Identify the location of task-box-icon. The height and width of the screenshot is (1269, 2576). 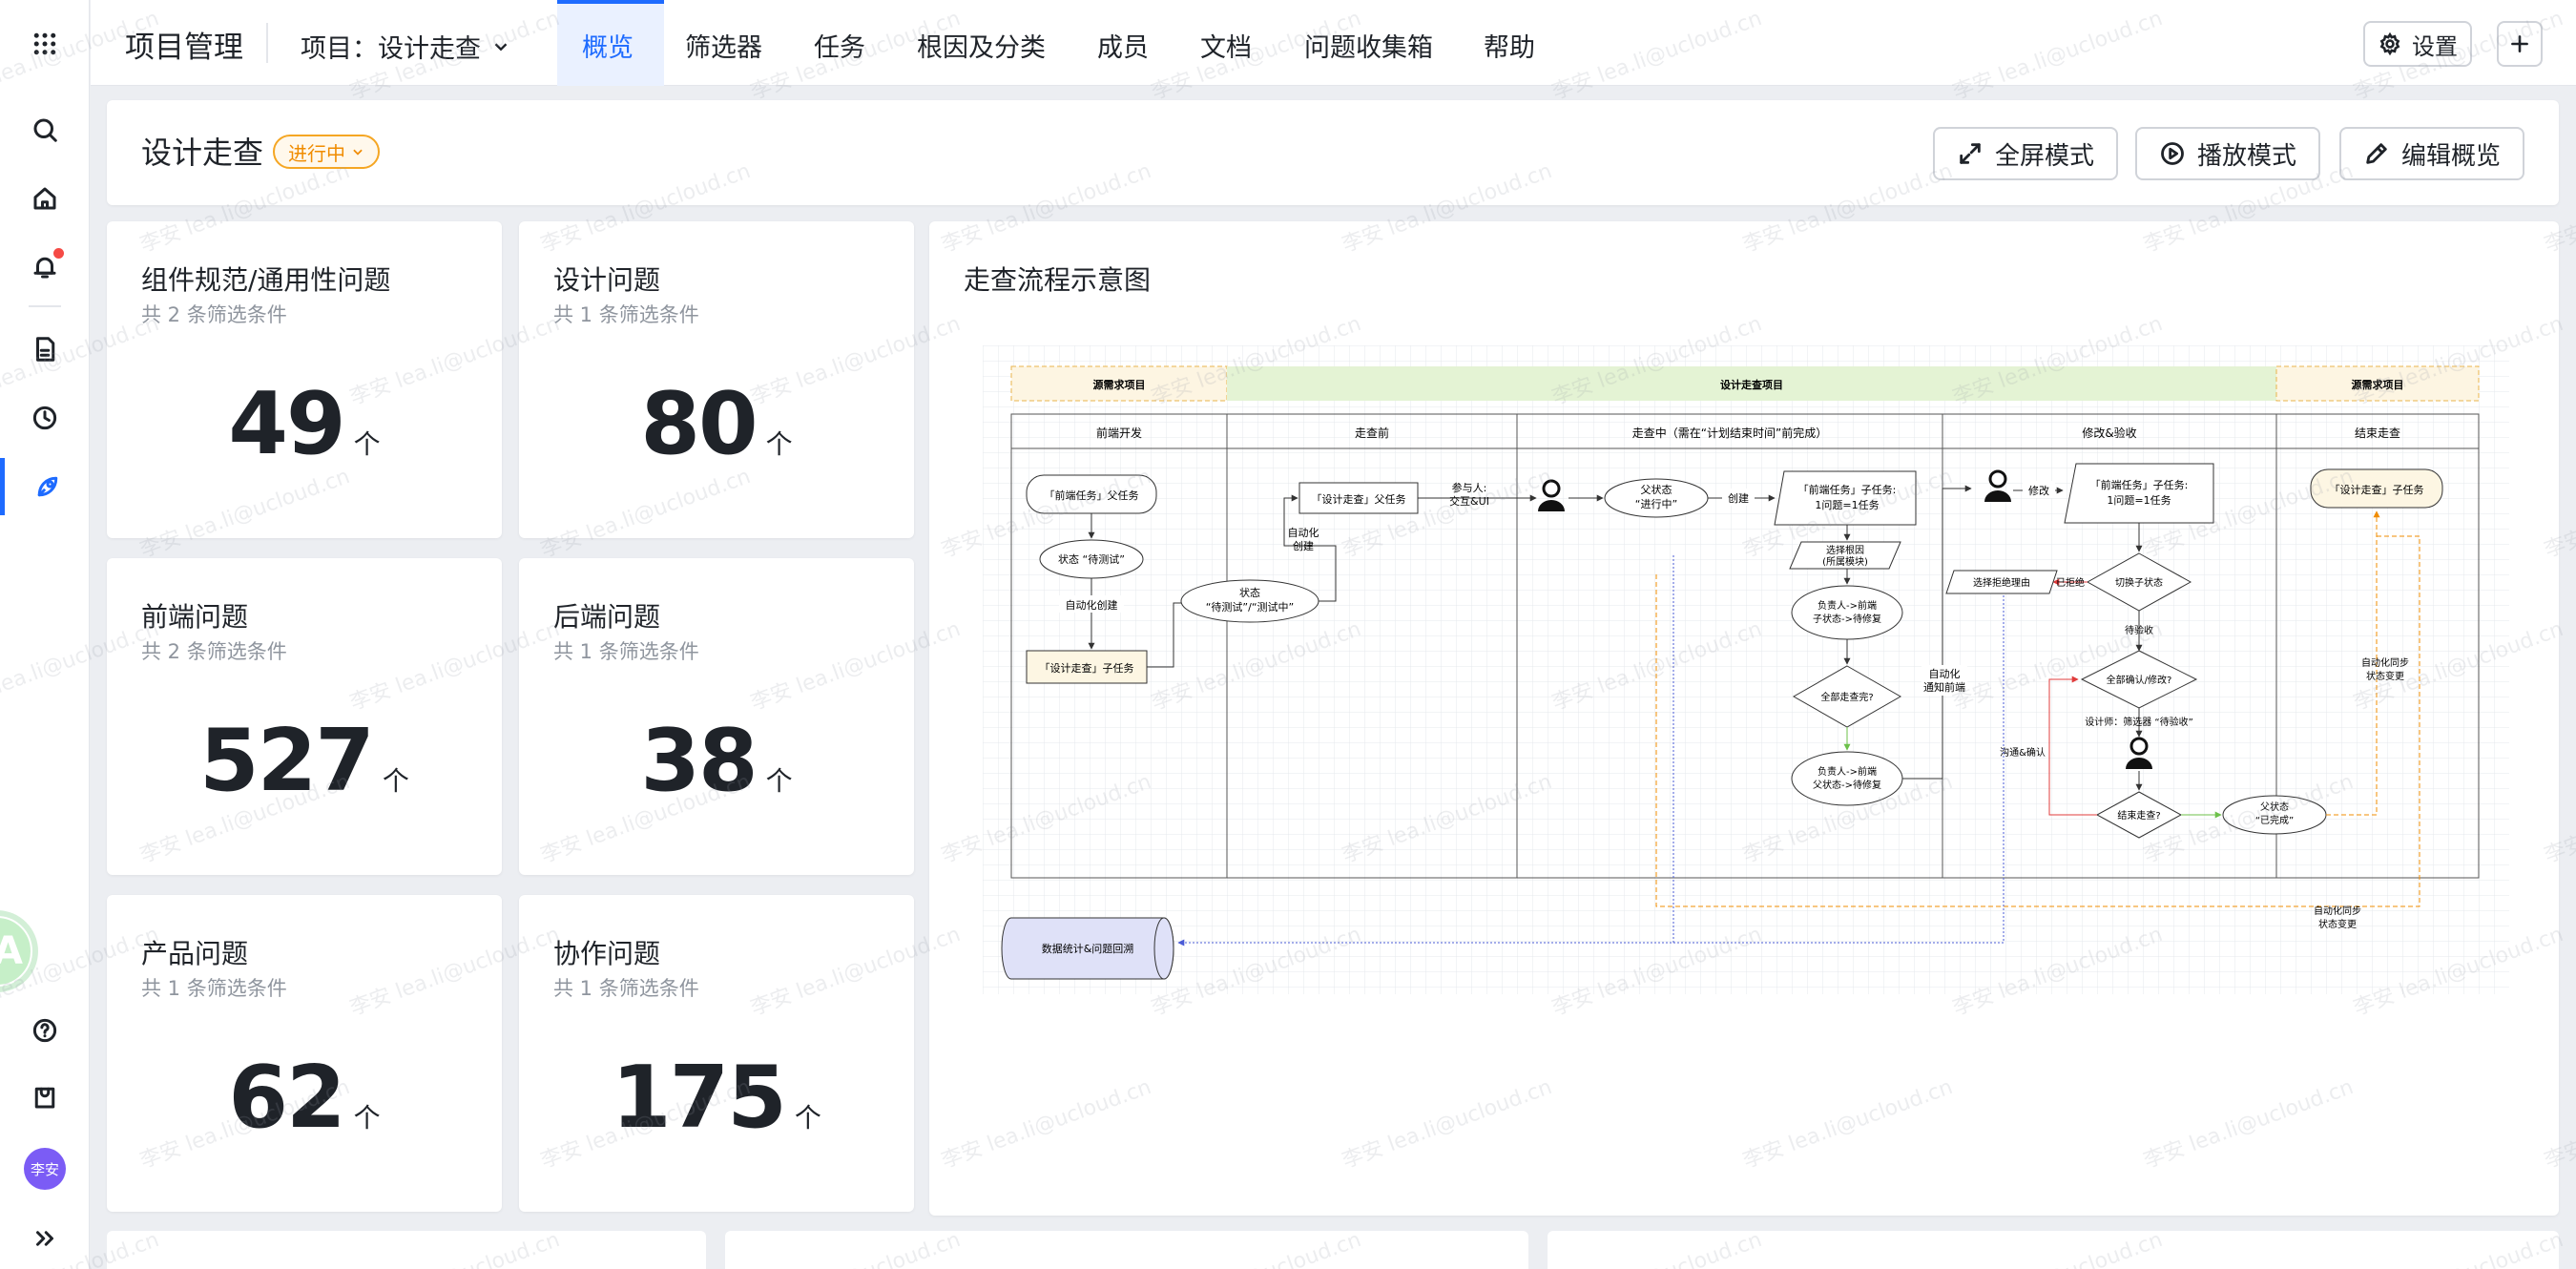
(44, 1098).